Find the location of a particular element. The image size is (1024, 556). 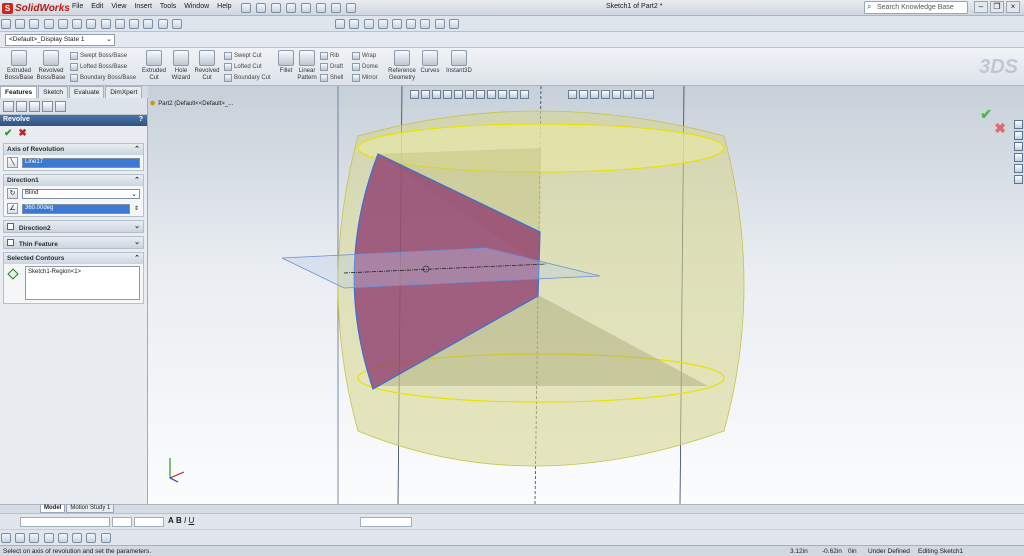

options-icon is located at coordinates (351, 8).